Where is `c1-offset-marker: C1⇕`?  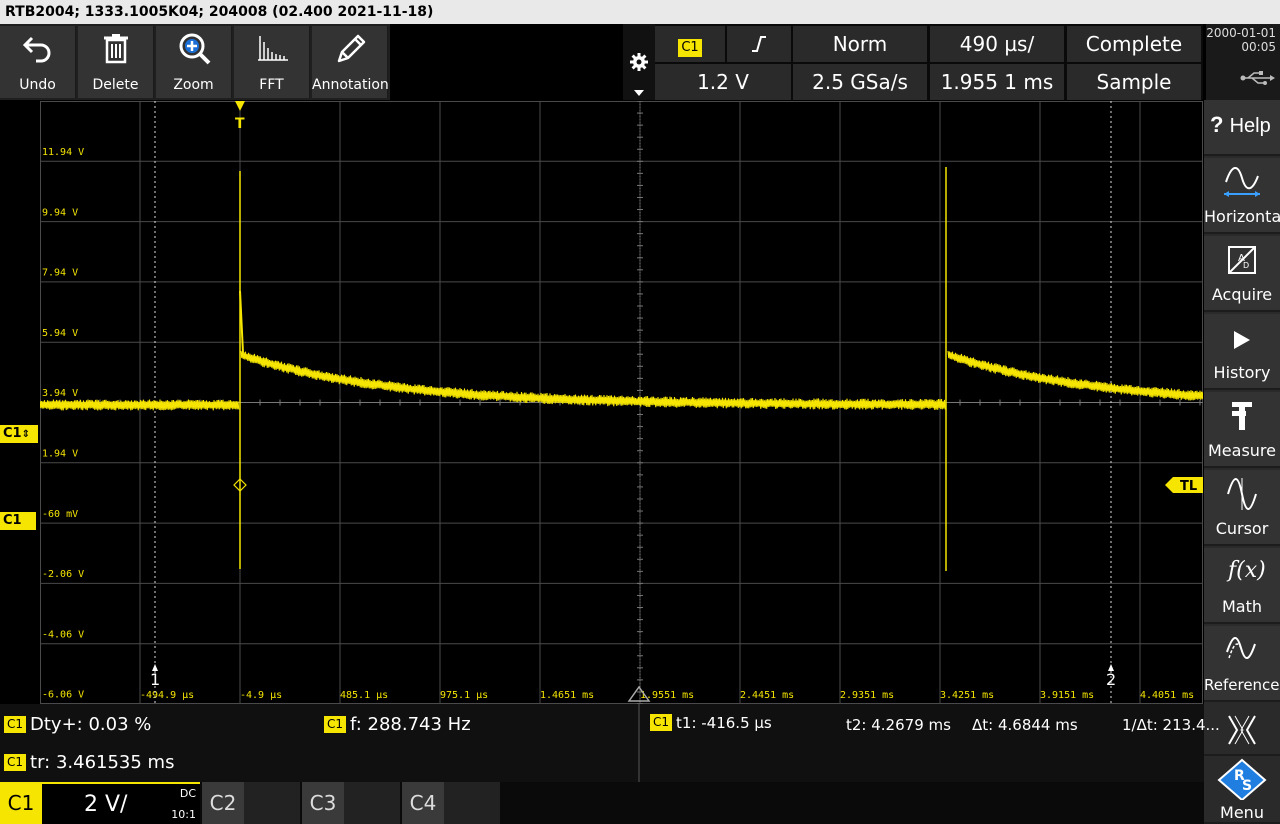
c1-offset-marker: C1⇕ is located at coordinates (19, 434).